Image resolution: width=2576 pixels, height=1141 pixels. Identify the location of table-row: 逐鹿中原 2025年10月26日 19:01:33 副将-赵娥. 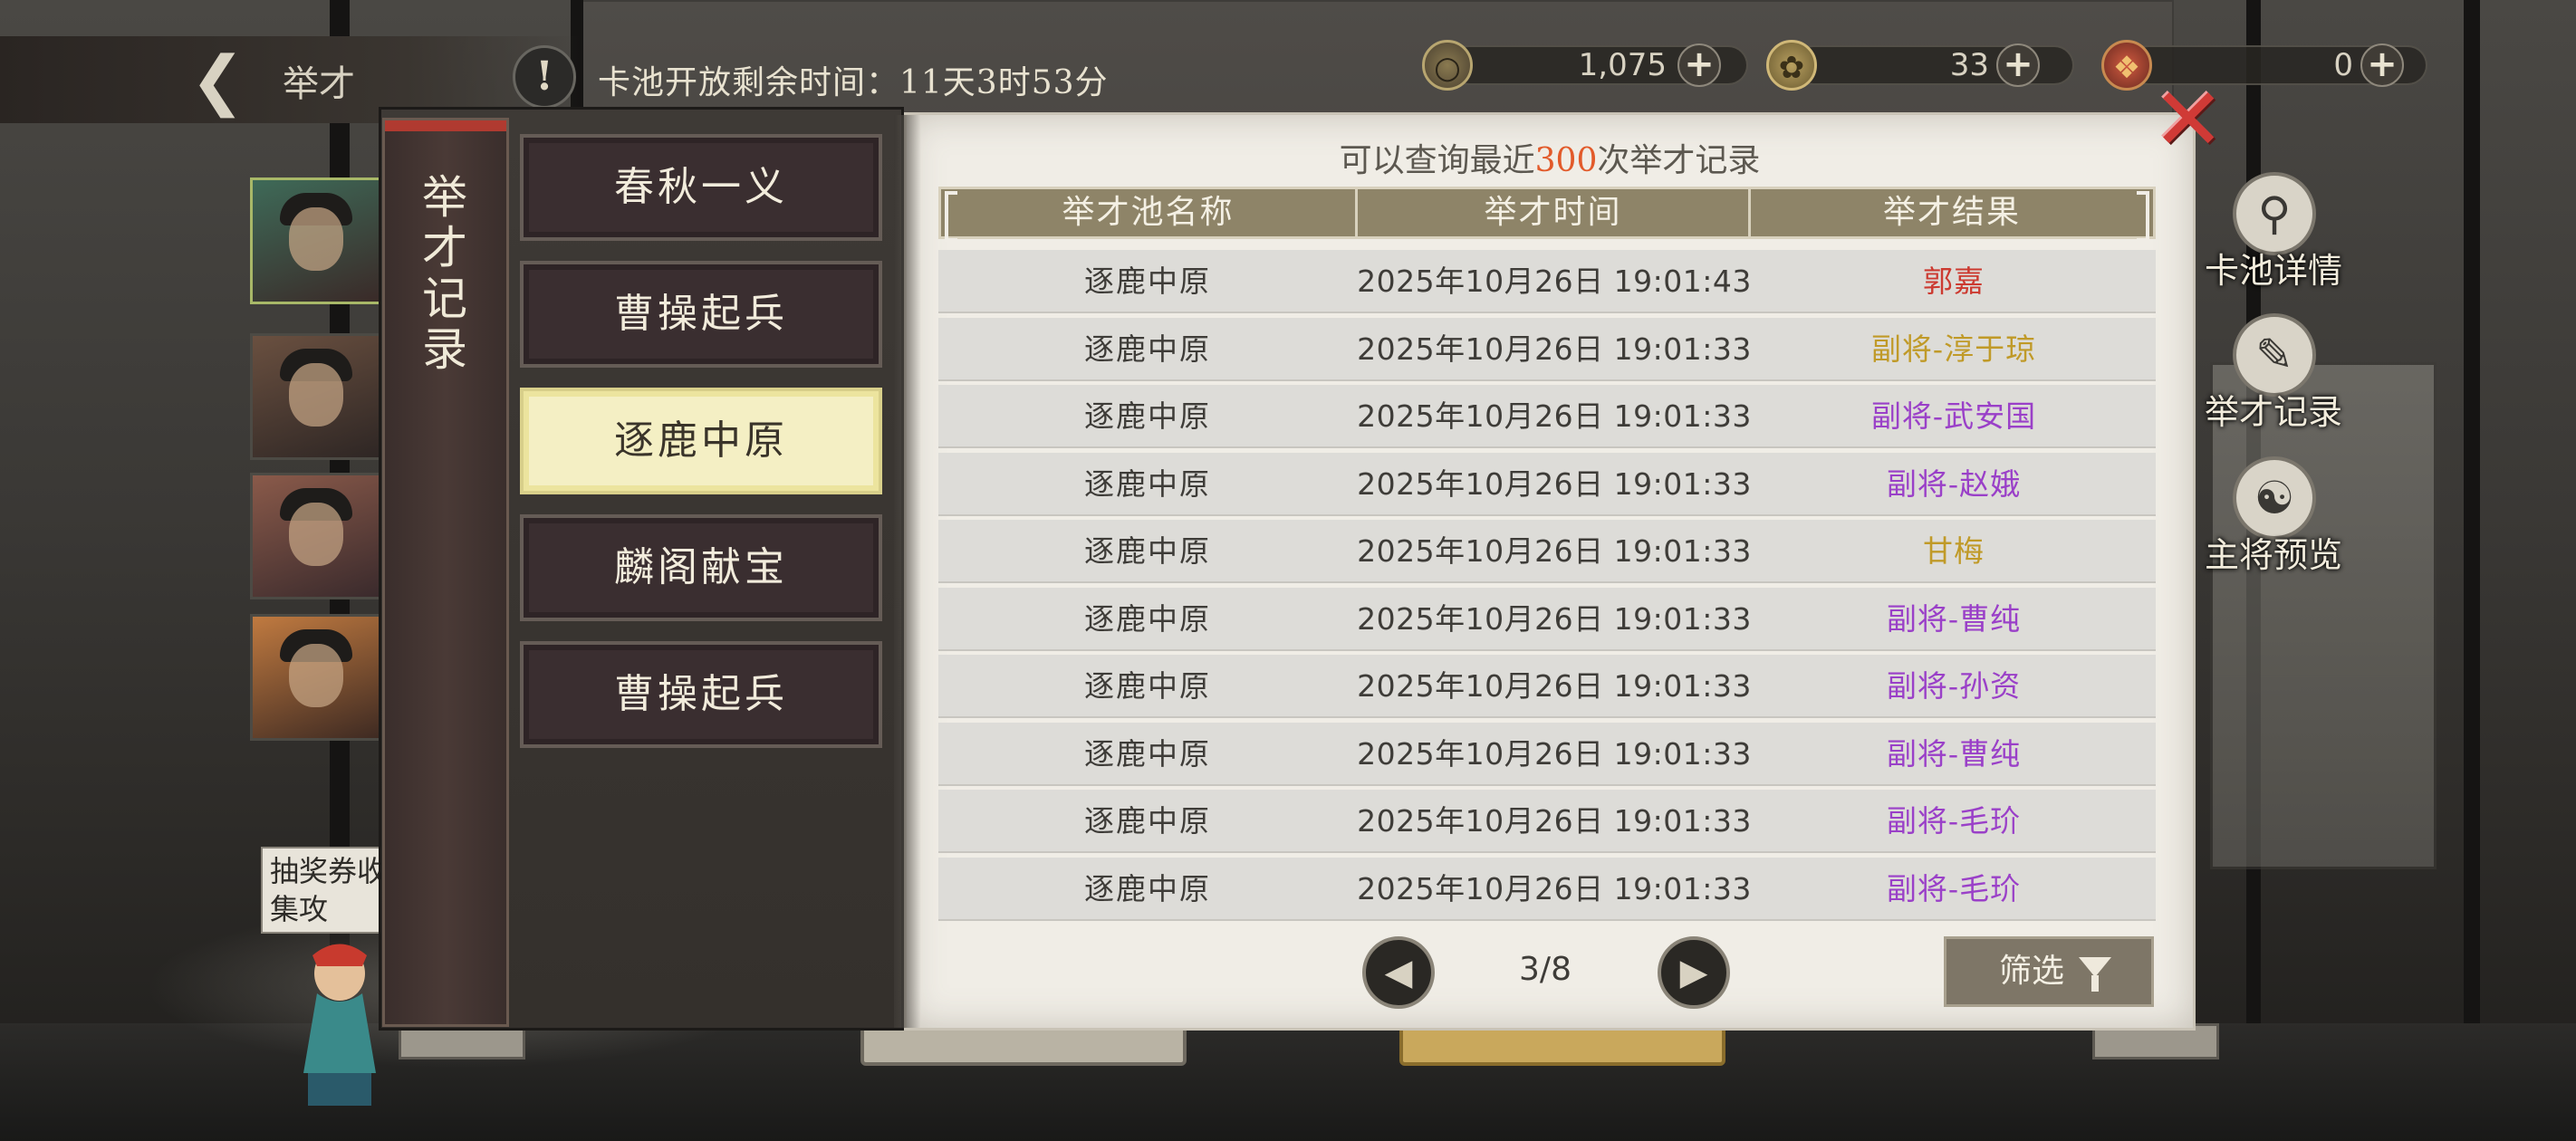
(1547, 484).